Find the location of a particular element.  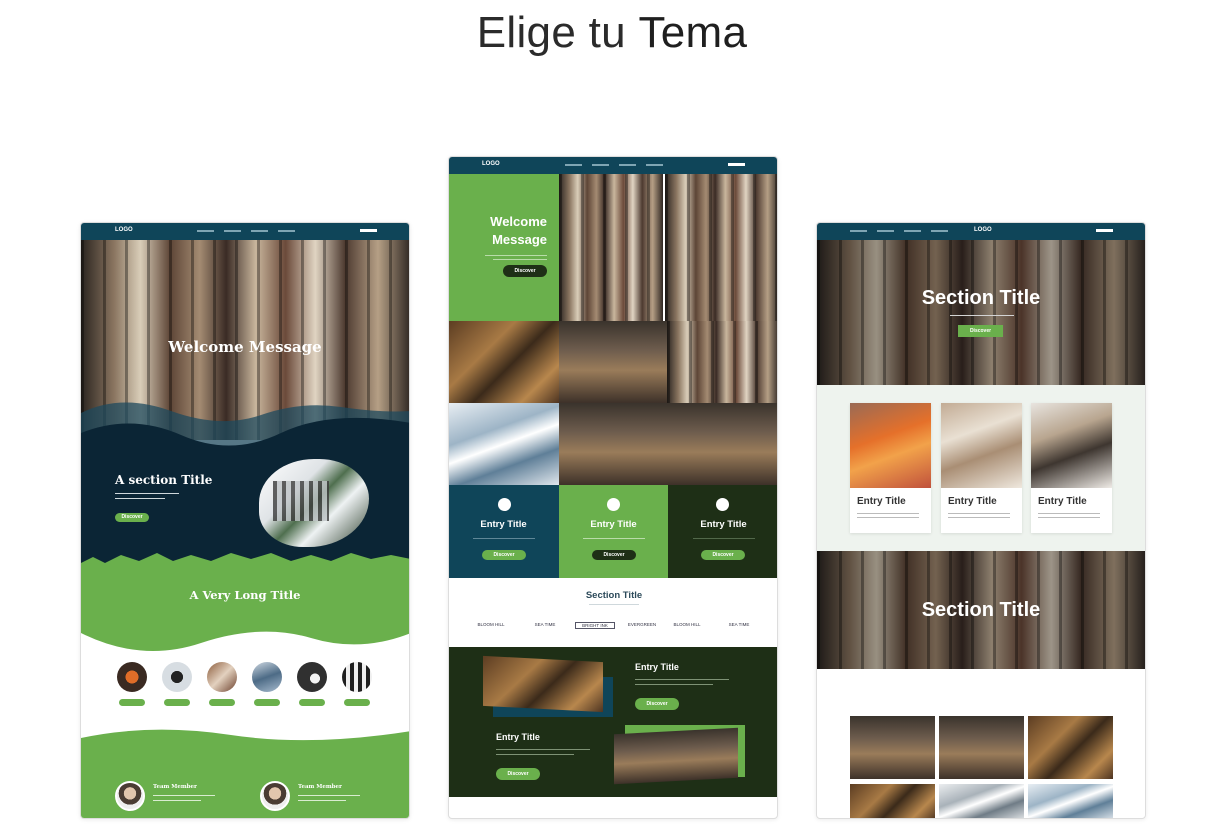

theme2-logo: LOGO is located at coordinates (491, 164).